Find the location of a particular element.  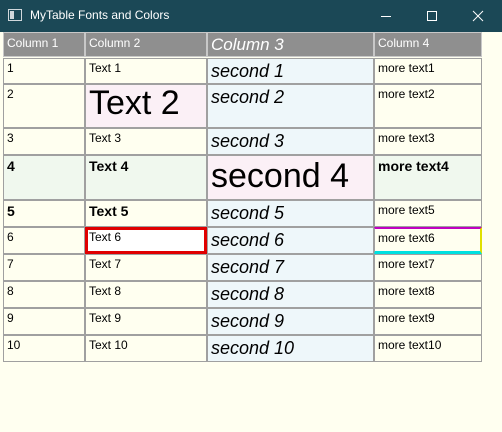

cell-text: 4 is located at coordinates (11, 166).